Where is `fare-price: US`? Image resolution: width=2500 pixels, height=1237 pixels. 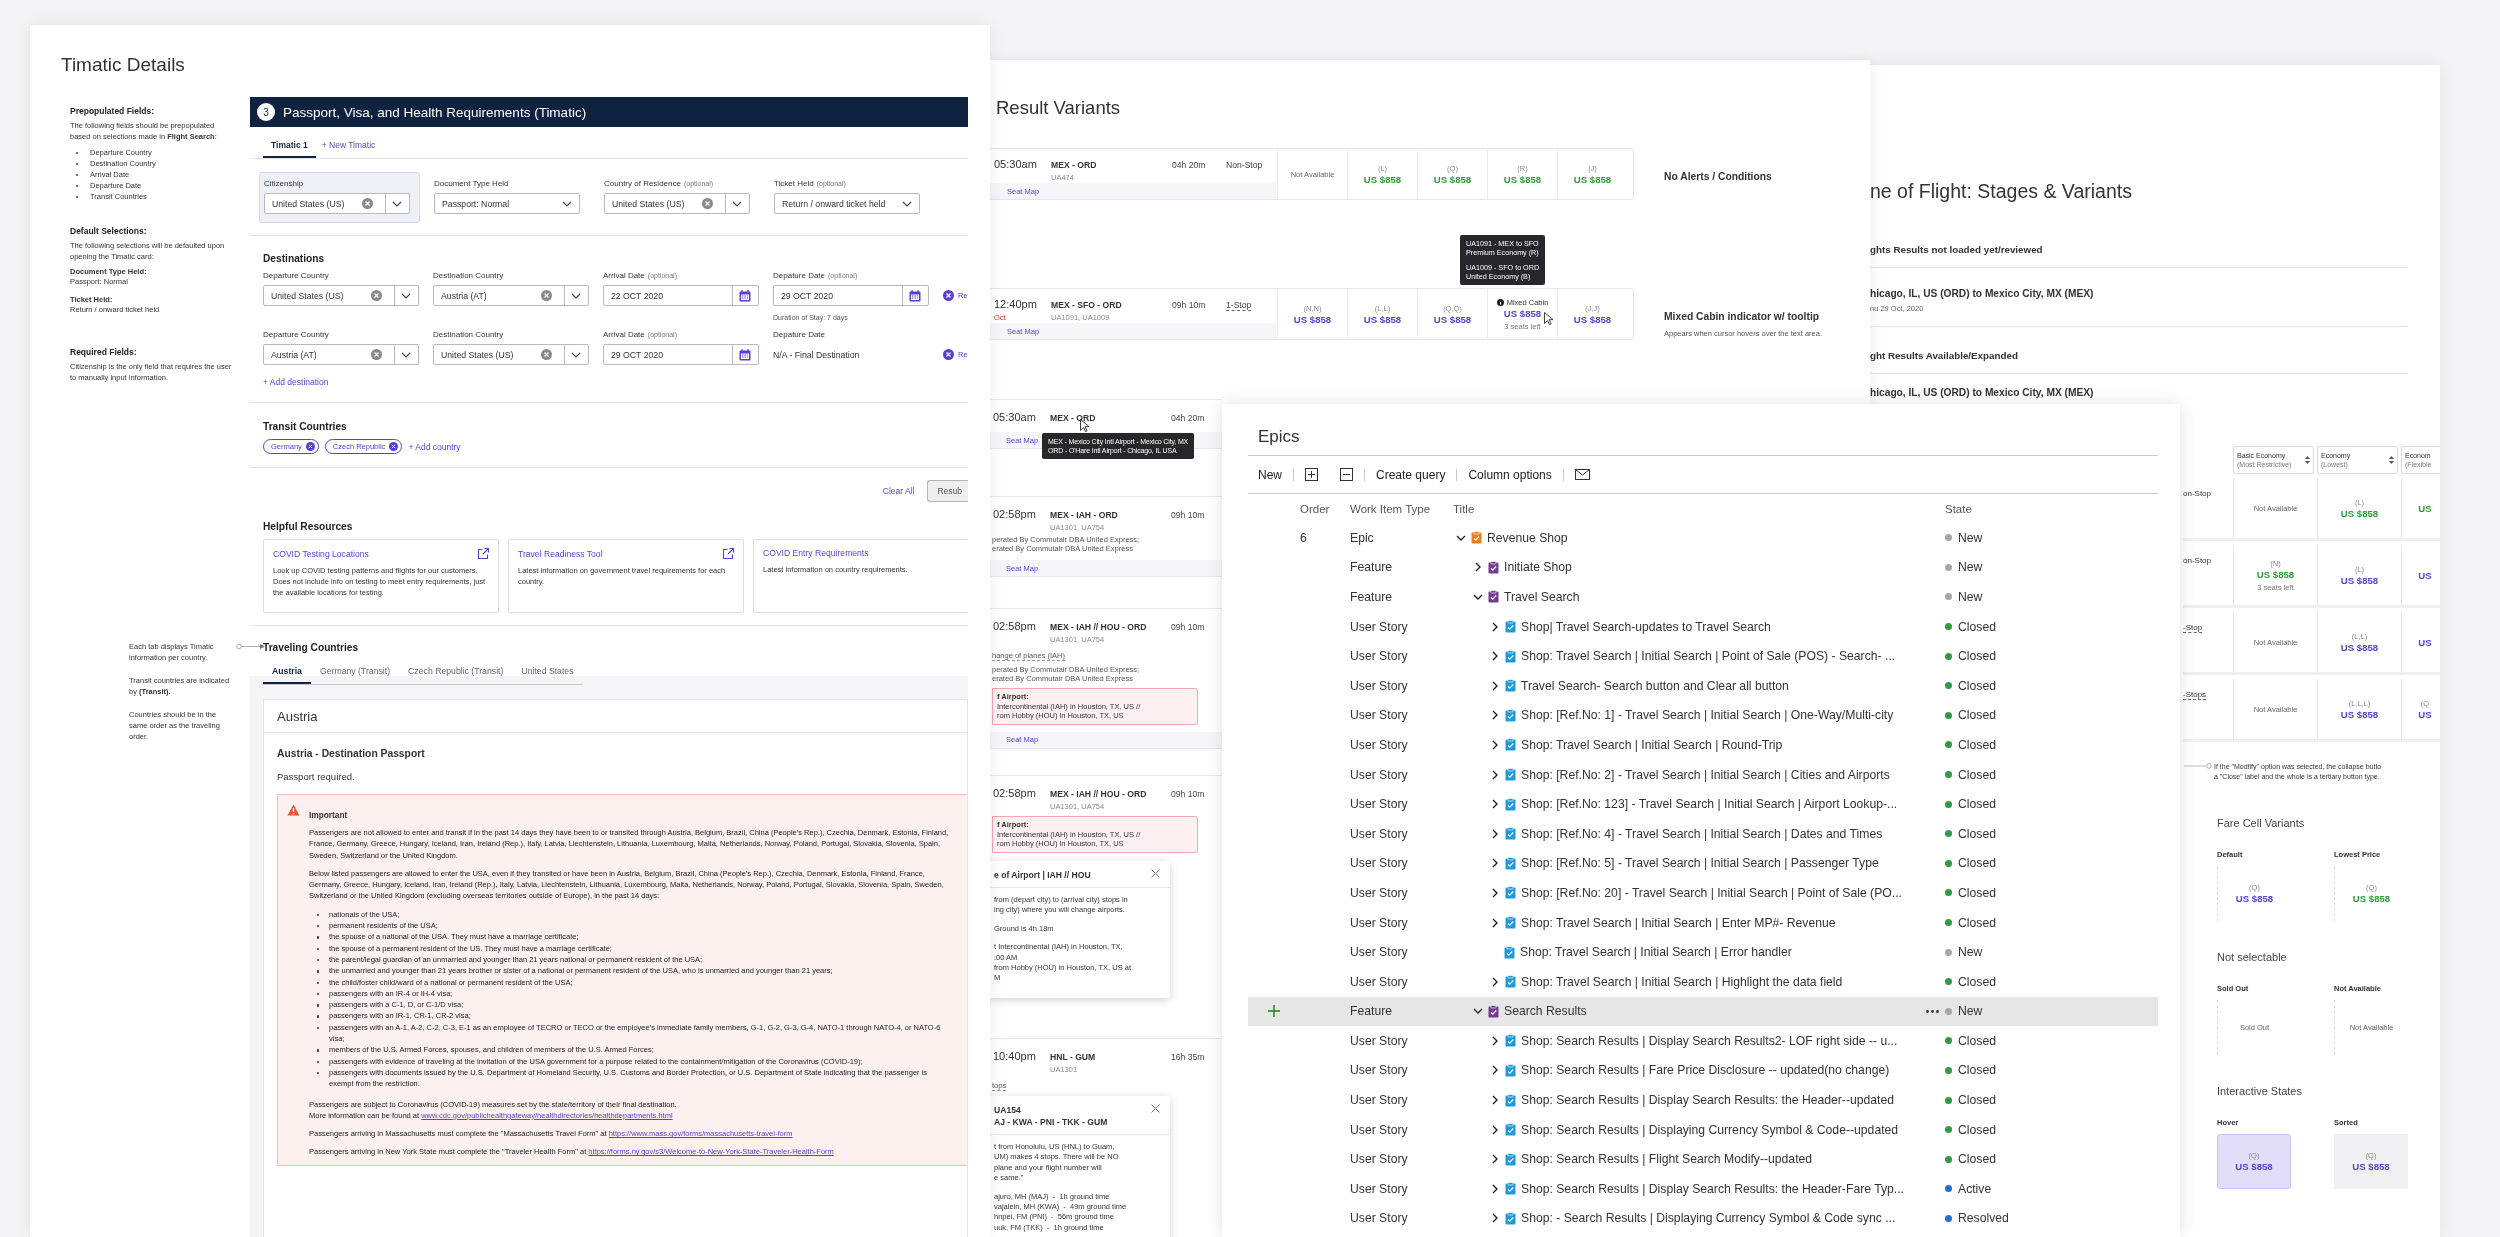 fare-price: US is located at coordinates (2425, 575).